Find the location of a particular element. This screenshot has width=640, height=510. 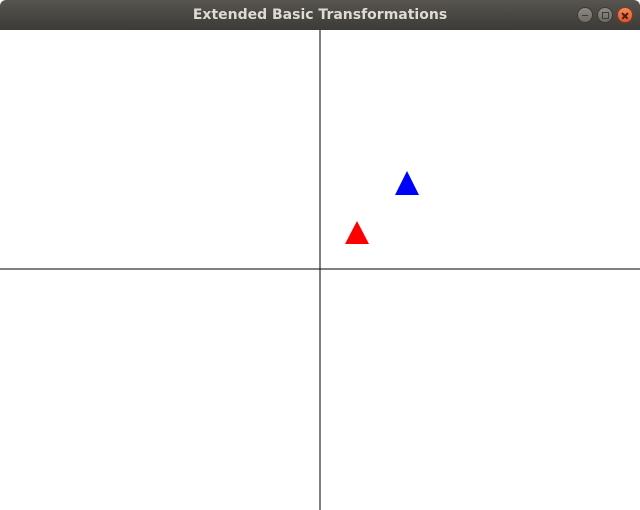

title-bar: Extended Basic Transformations is located at coordinates (320, 15).